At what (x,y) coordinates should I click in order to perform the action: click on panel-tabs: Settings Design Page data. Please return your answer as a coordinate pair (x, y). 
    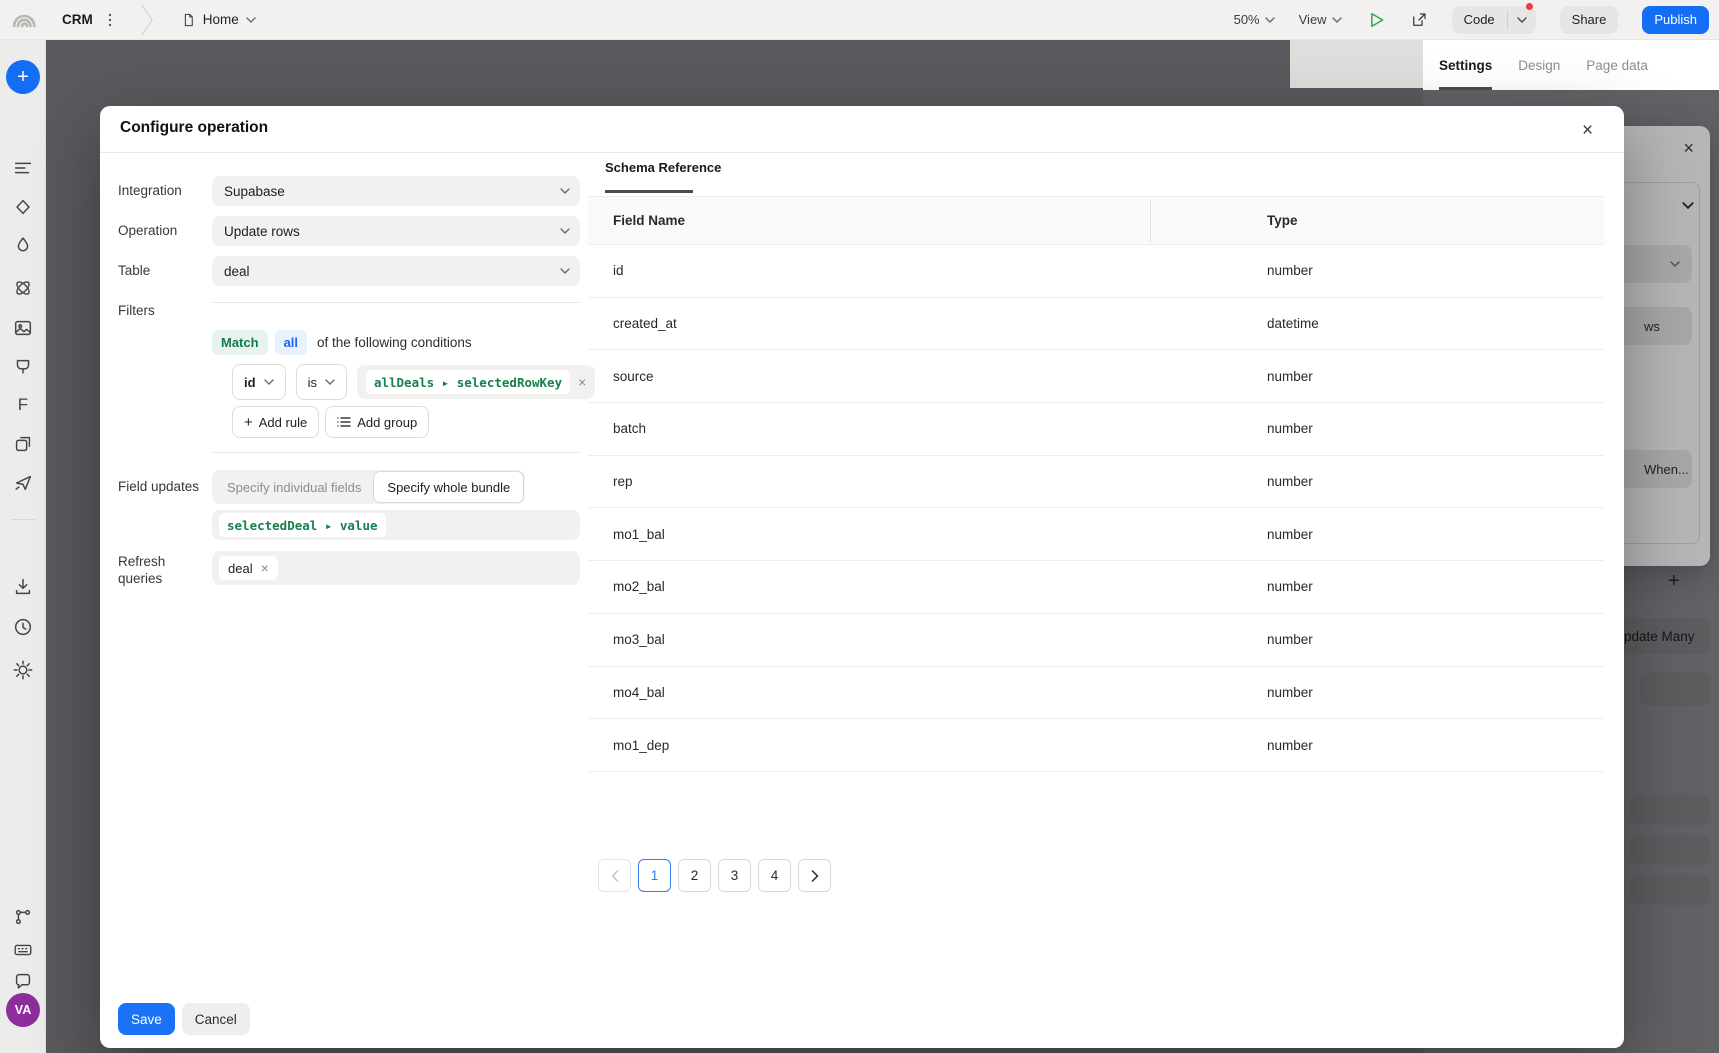
    Looking at the image, I should click on (1571, 65).